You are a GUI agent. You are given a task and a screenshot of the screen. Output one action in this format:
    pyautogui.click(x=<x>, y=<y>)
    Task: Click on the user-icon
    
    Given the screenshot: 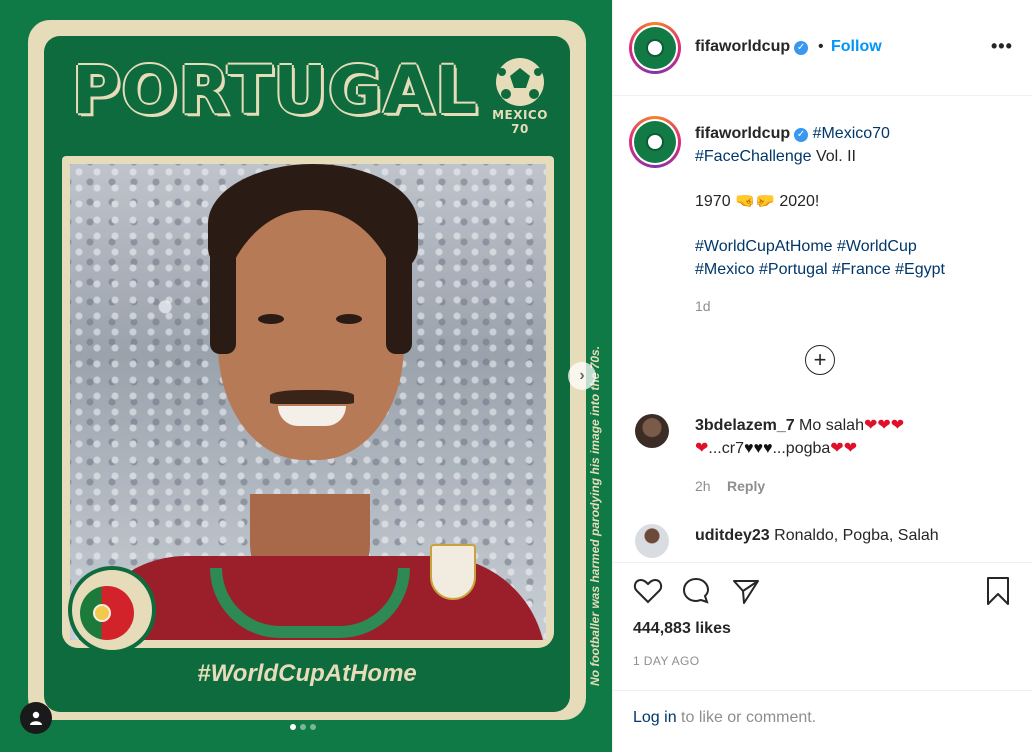 What is the action you would take?
    pyautogui.click(x=36, y=718)
    